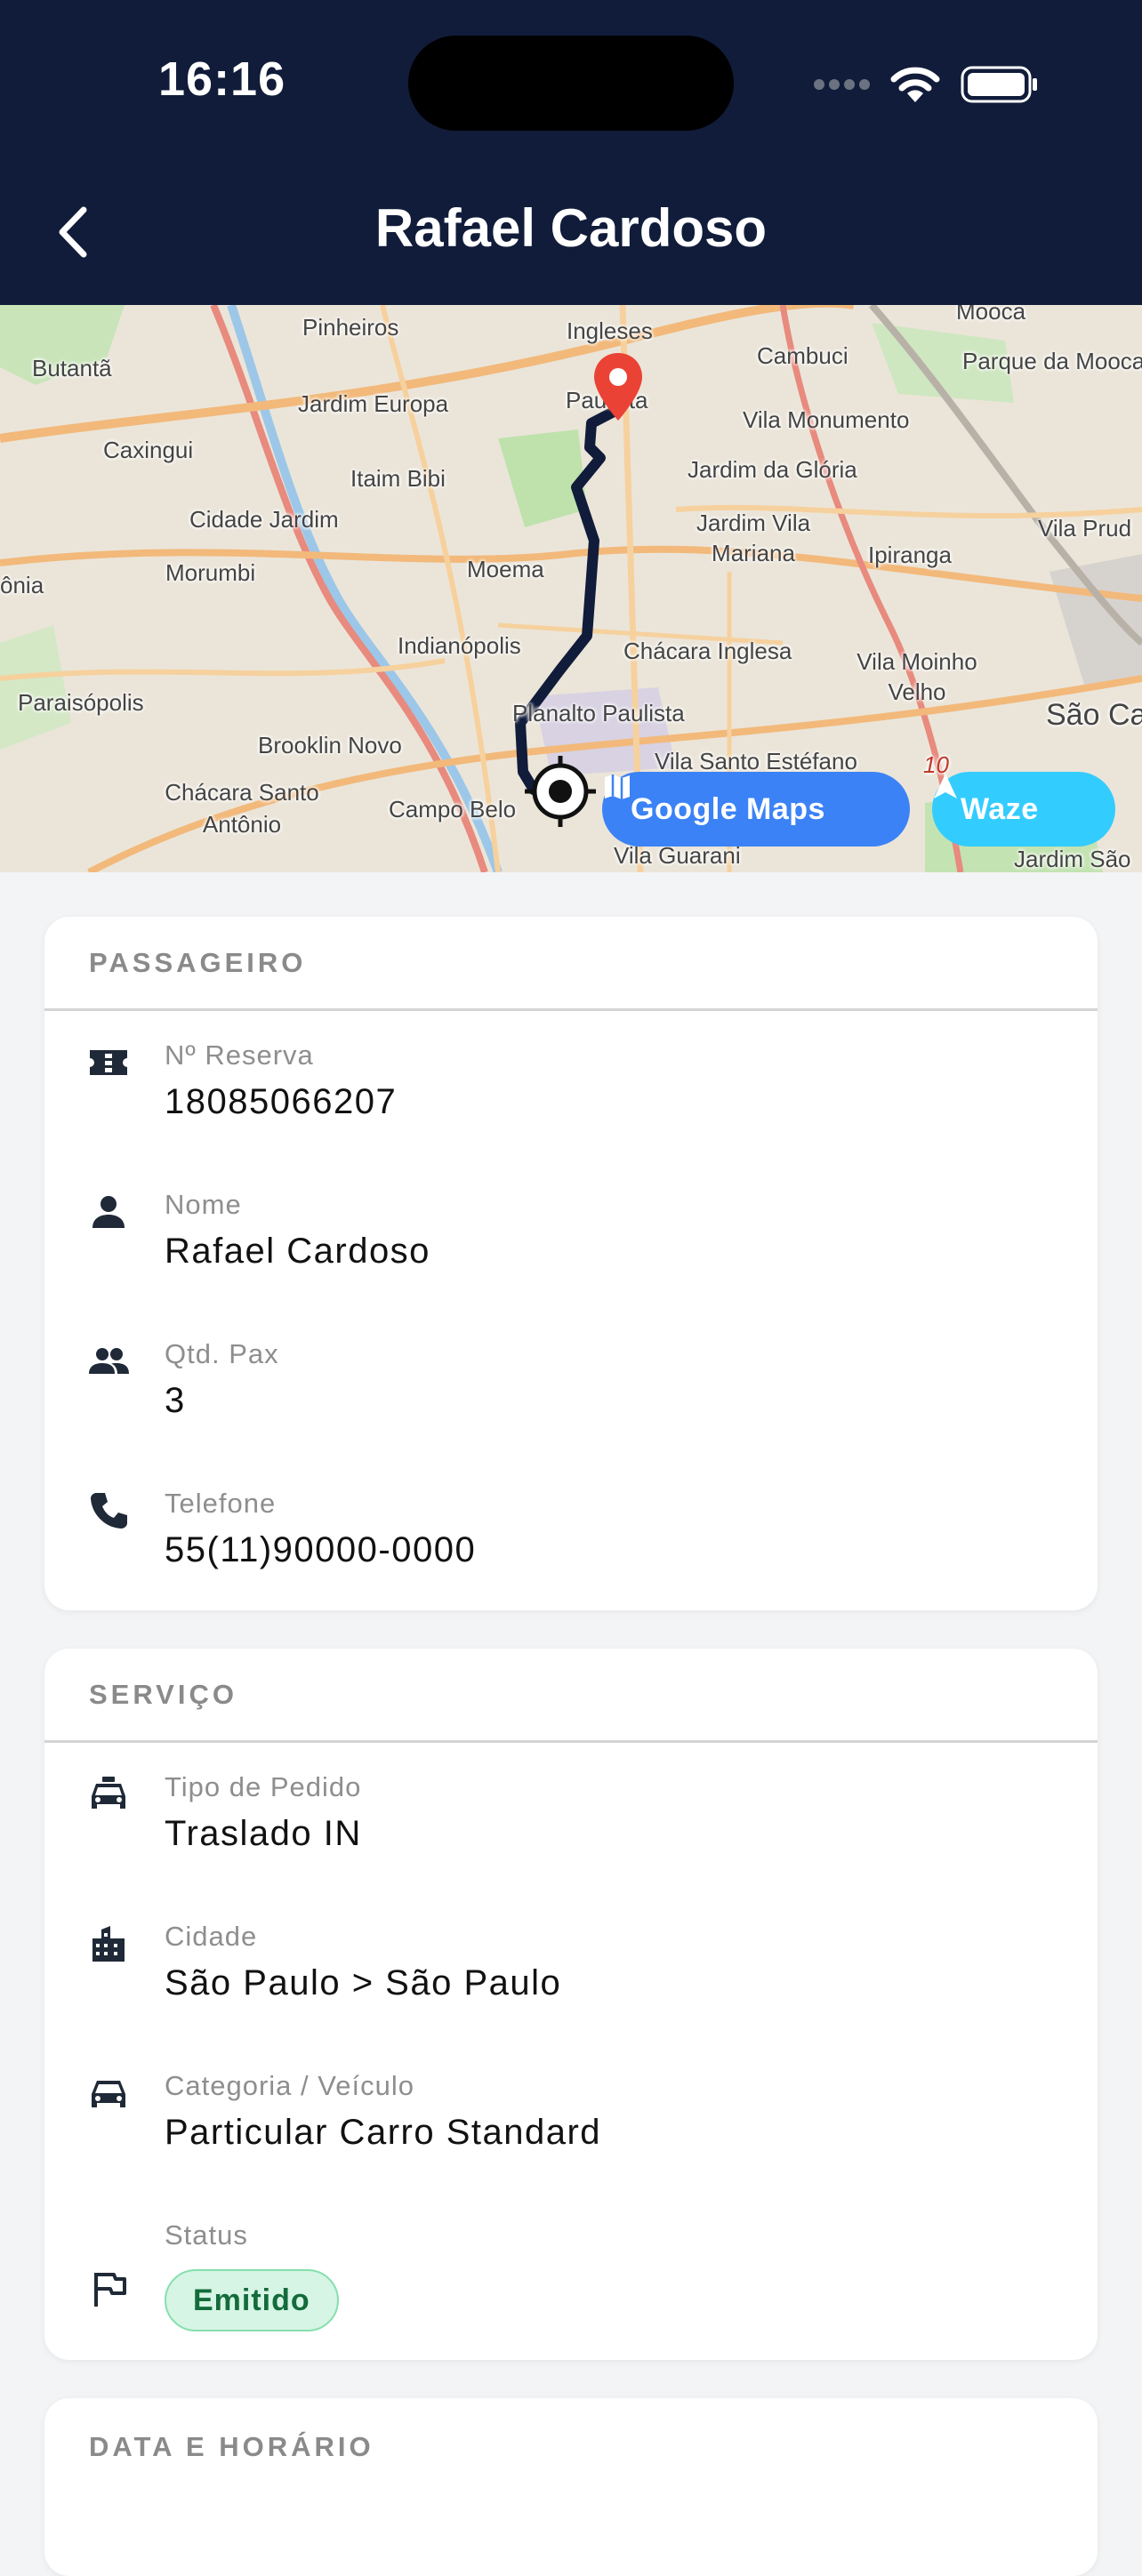 This screenshot has width=1142, height=2576. Describe the element at coordinates (505, 569) in the screenshot. I see `map-label: Moema` at that location.